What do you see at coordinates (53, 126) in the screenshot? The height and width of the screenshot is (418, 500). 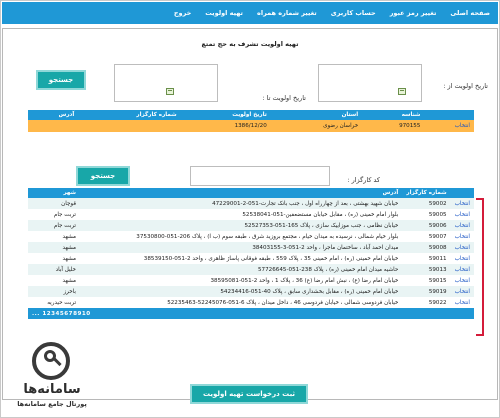 I see `cell-address` at bounding box center [53, 126].